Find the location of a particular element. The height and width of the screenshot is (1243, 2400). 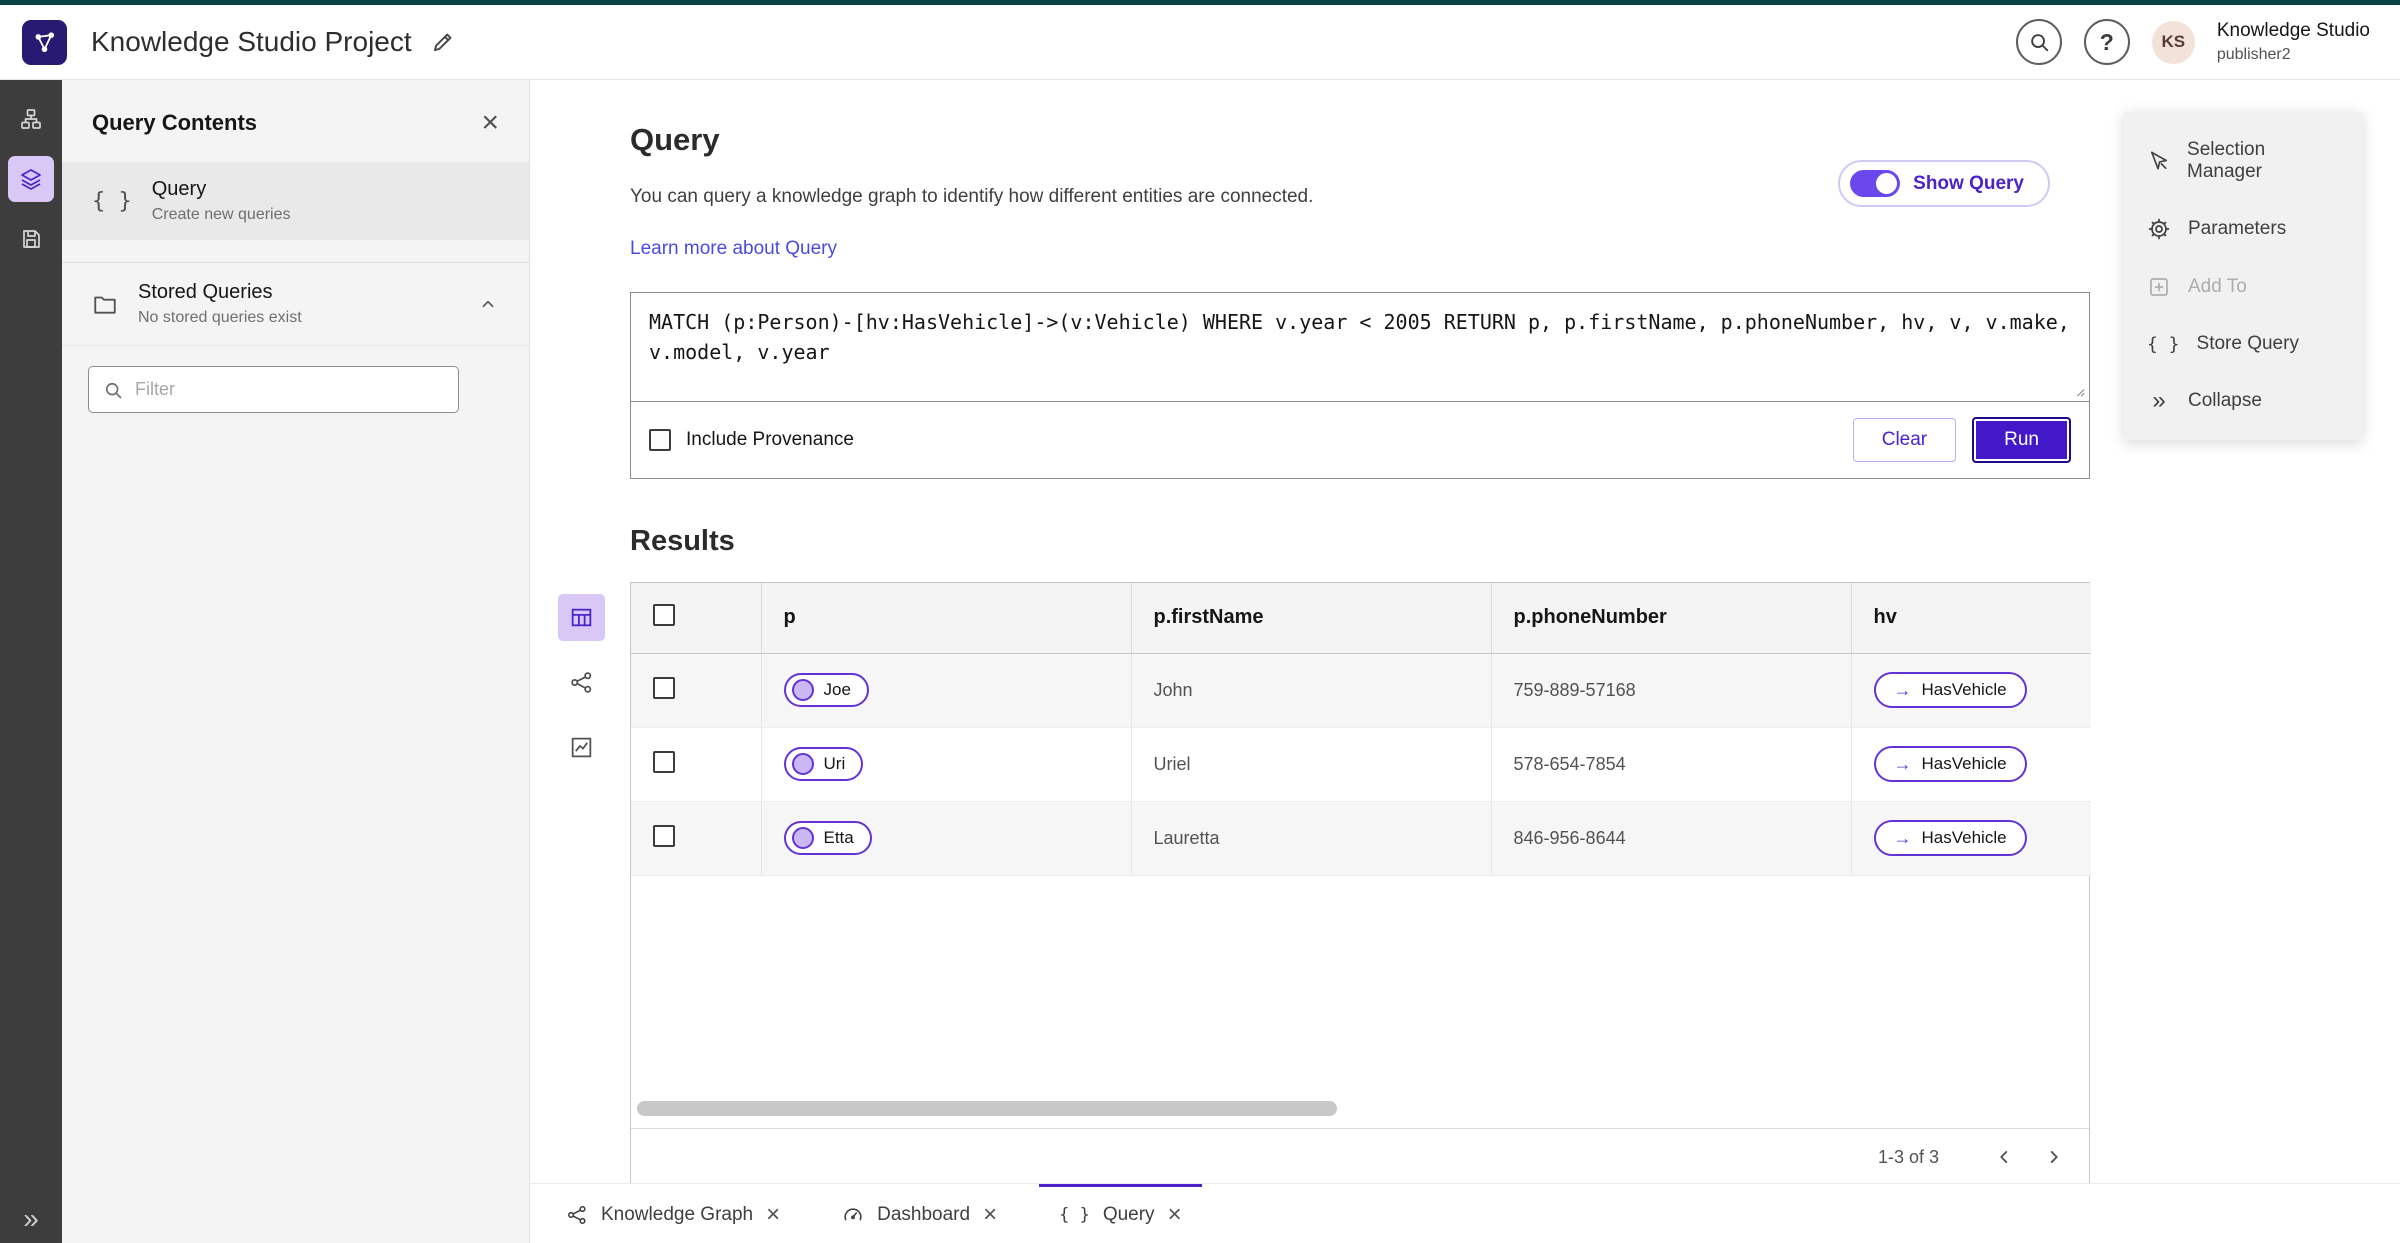

stored-queries-title: Stored Queries is located at coordinates (205, 292).